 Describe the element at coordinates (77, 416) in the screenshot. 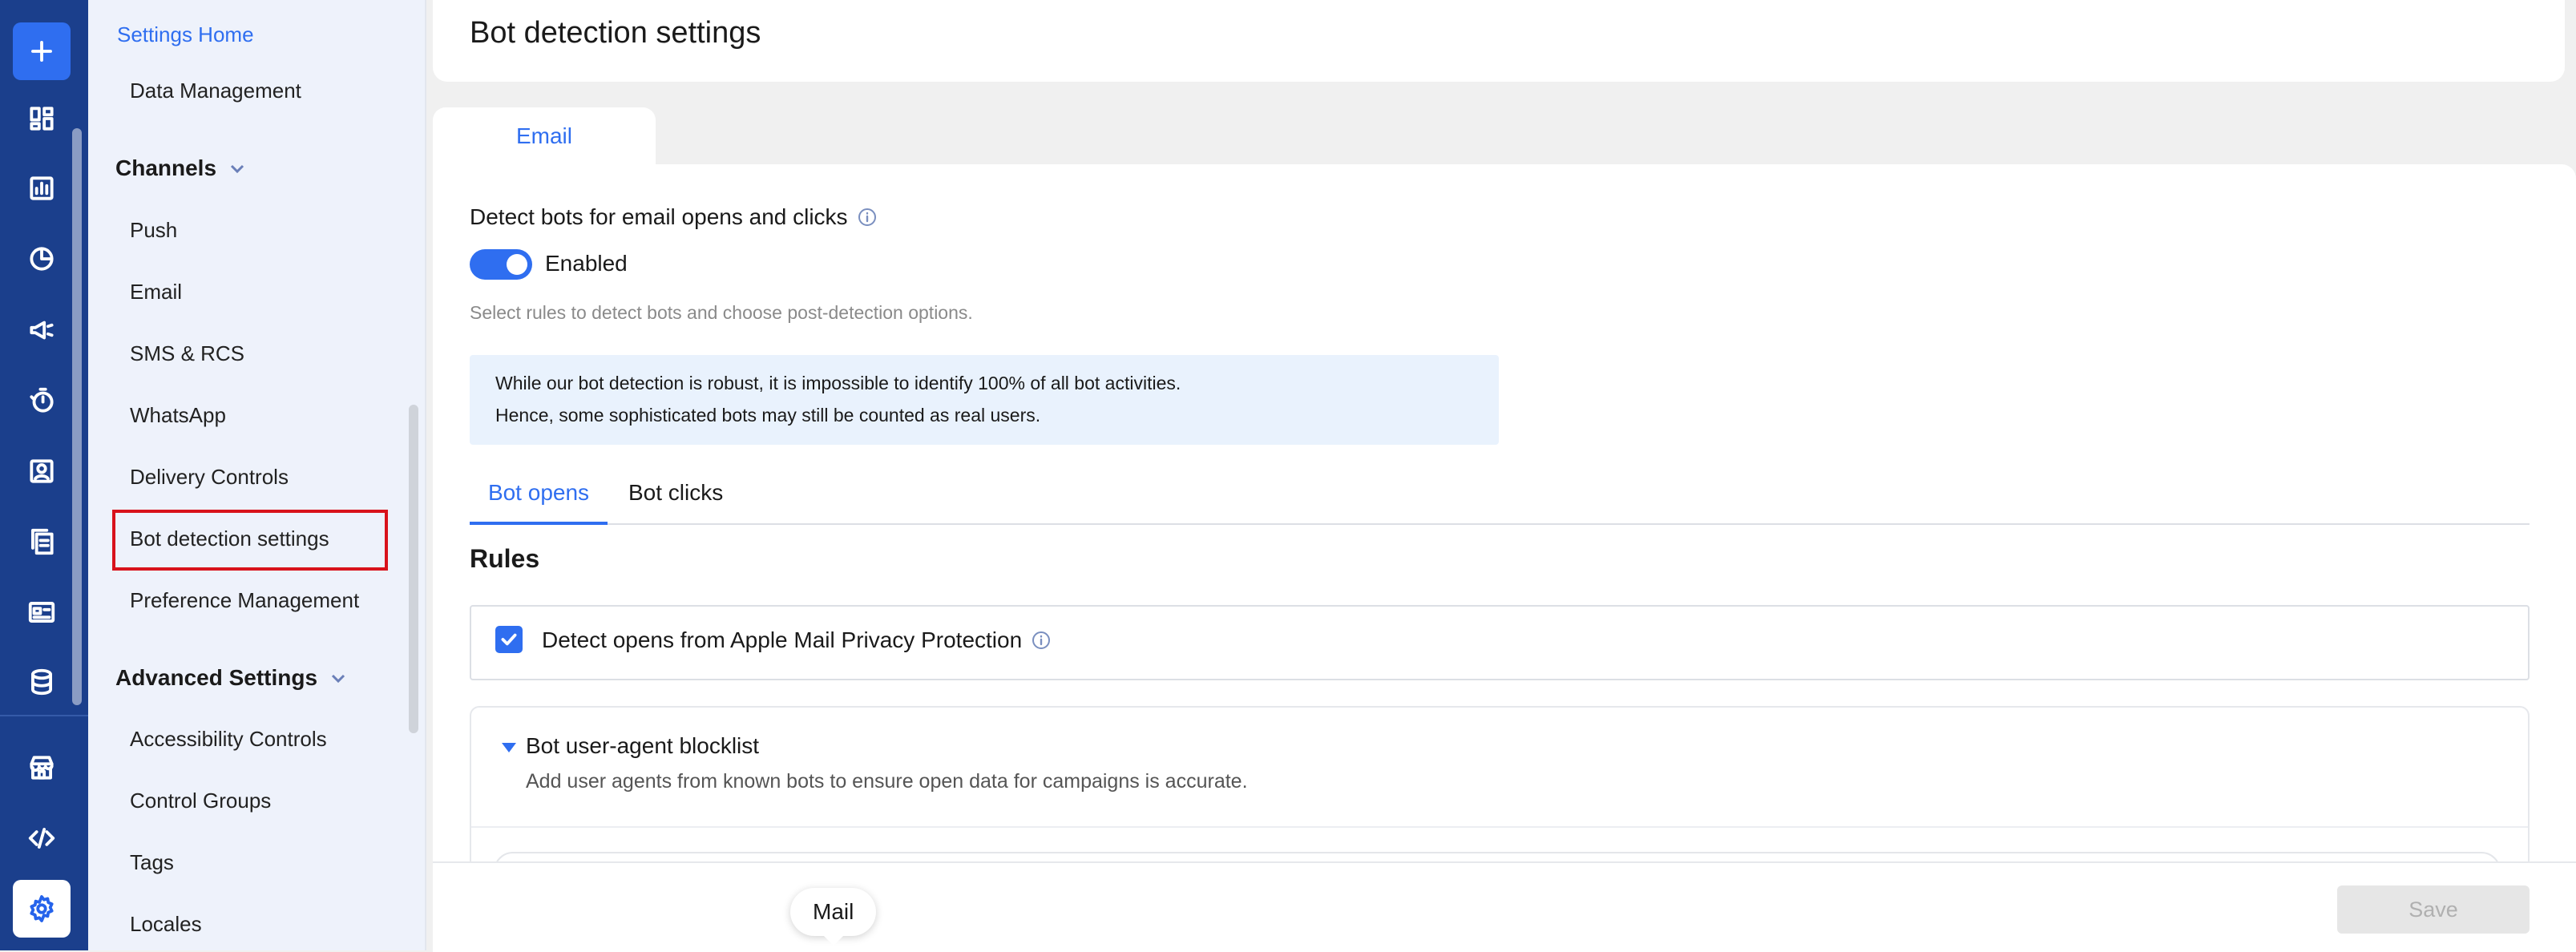

I see `rail-scrollbar` at that location.